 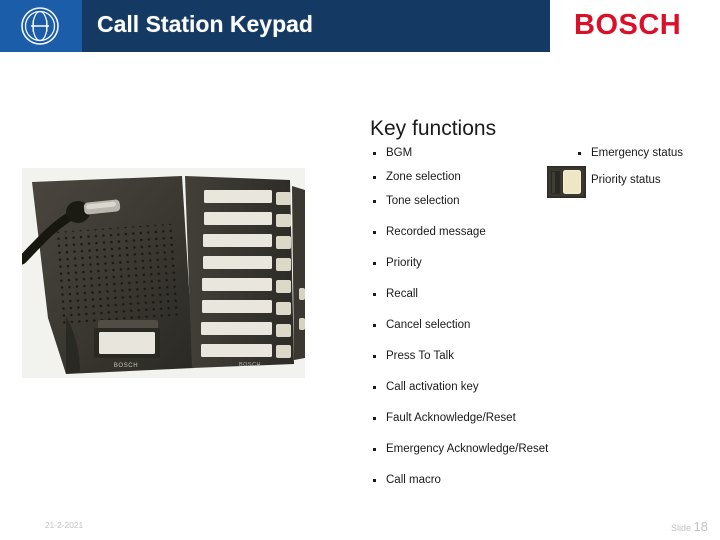 What do you see at coordinates (505, 325) in the screenshot?
I see `list-item: Cancel selection` at bounding box center [505, 325].